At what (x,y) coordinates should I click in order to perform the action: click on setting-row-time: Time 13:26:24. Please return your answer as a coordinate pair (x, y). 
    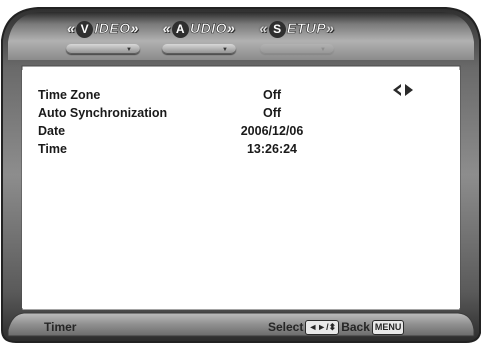
    Looking at the image, I should click on (241, 151).